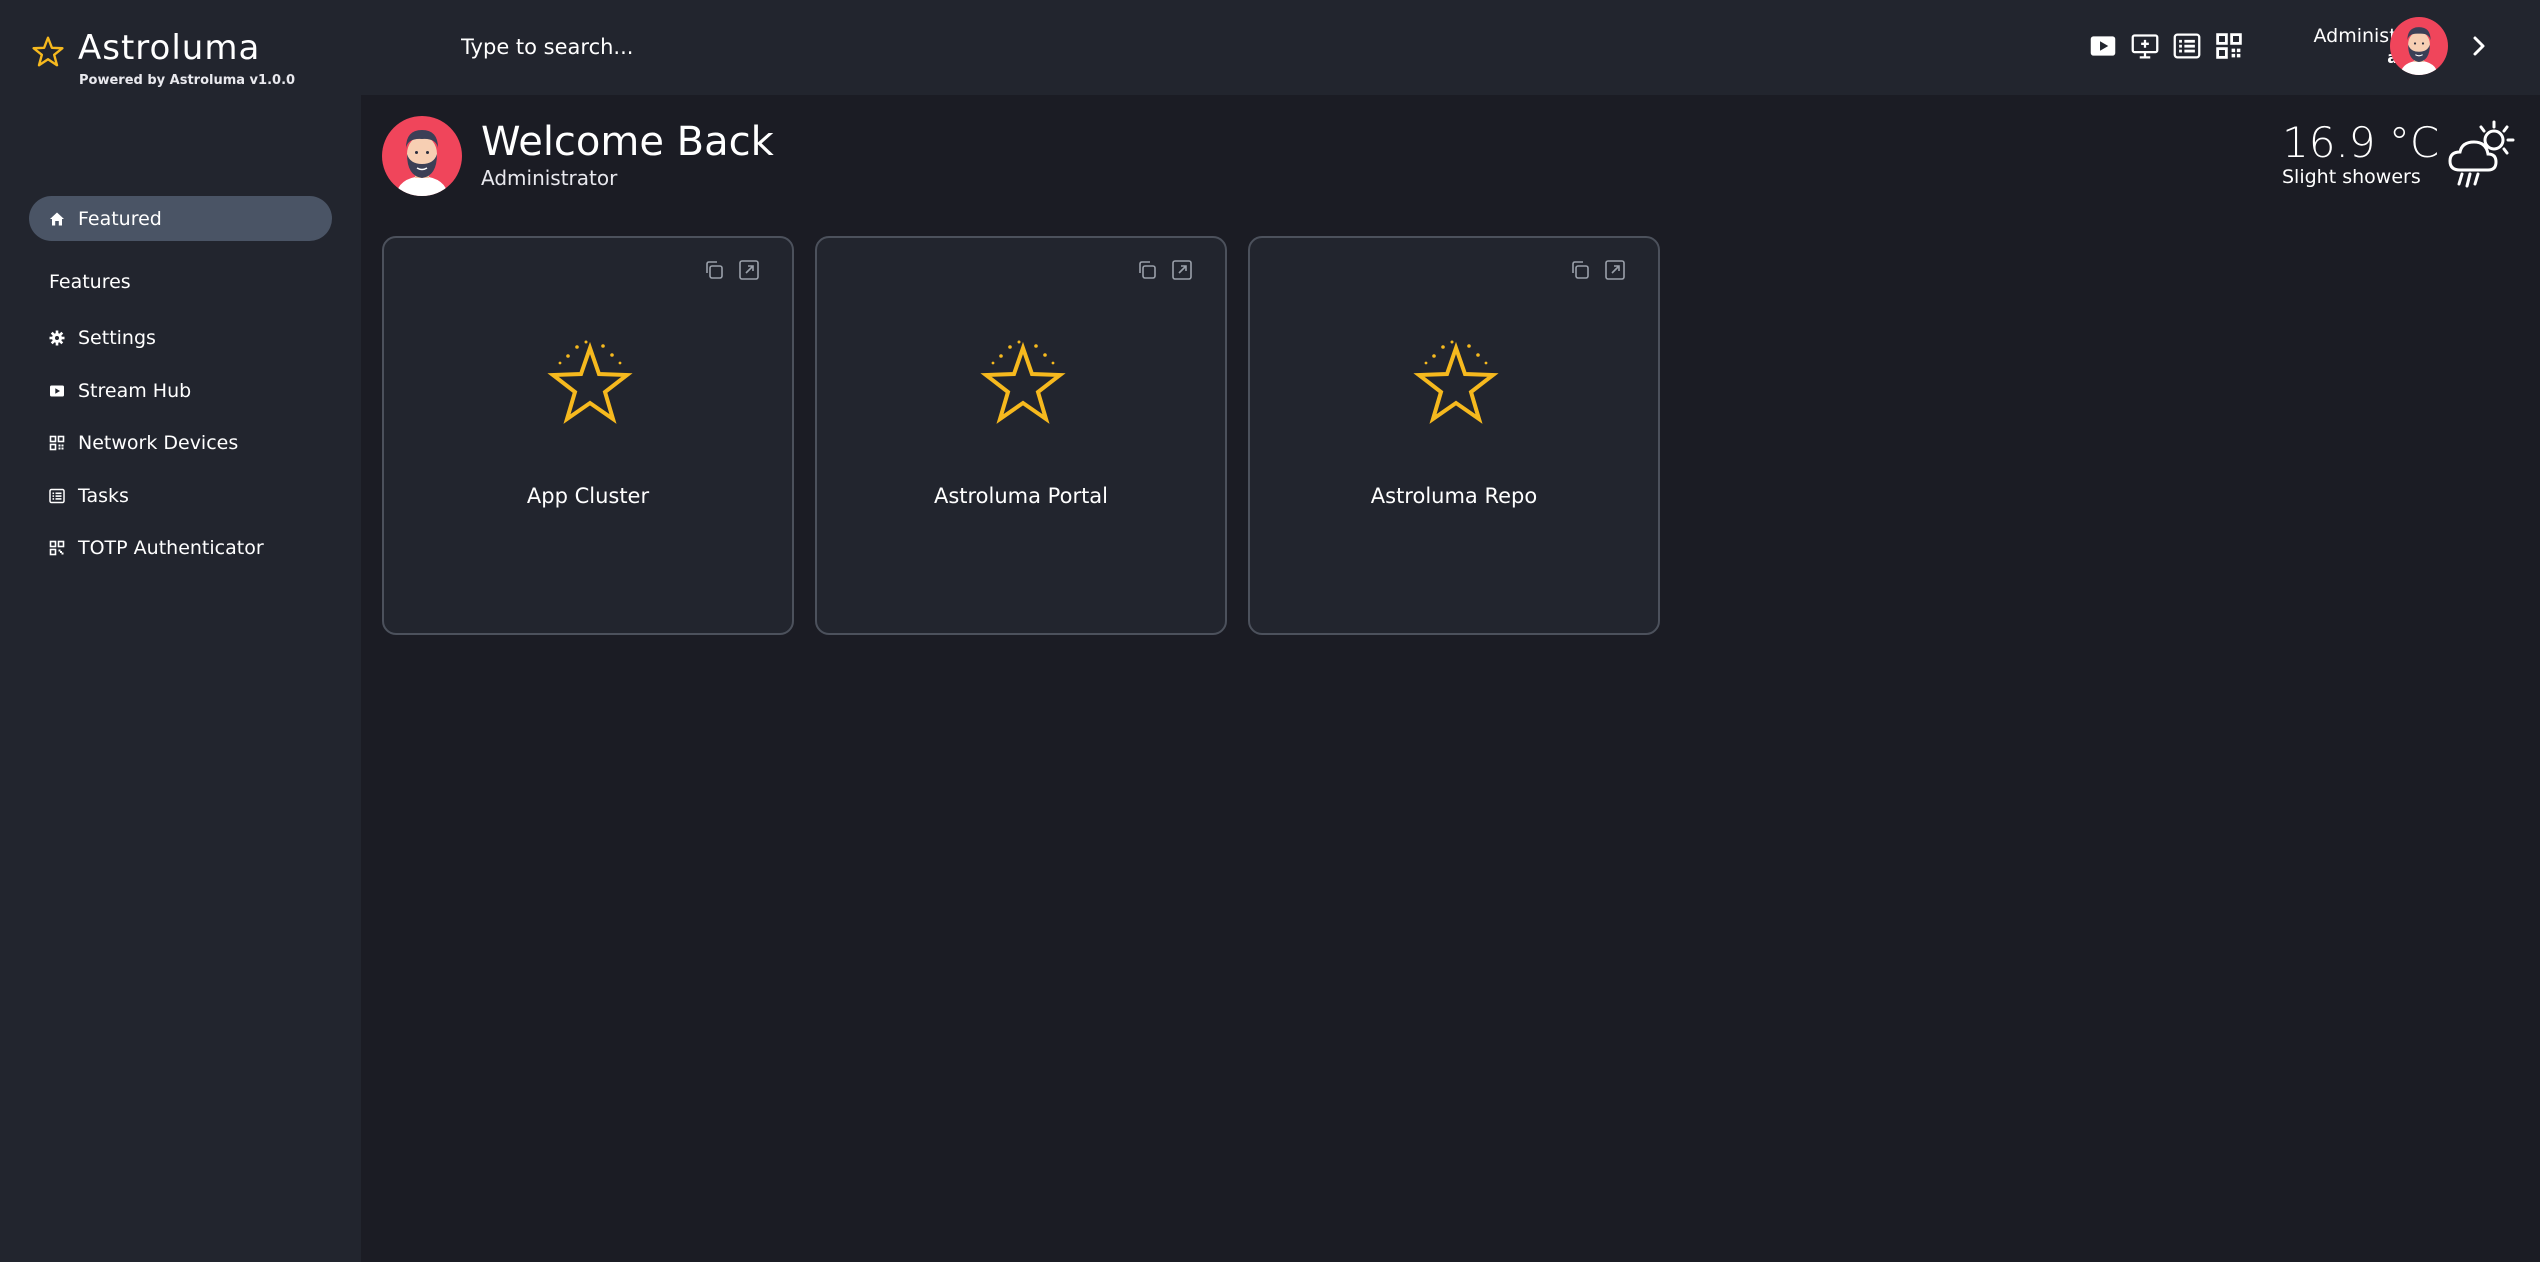 This screenshot has height=1262, width=2540. Describe the element at coordinates (2351, 177) in the screenshot. I see `weather-description: Slight showers` at that location.